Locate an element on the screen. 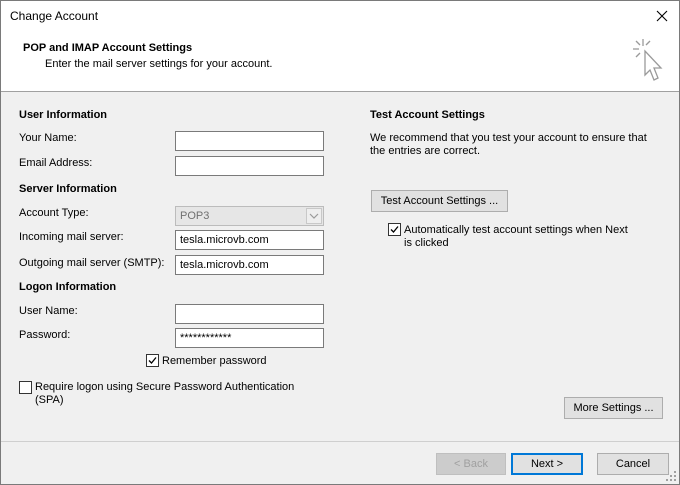  back-button: < Back is located at coordinates (471, 464).